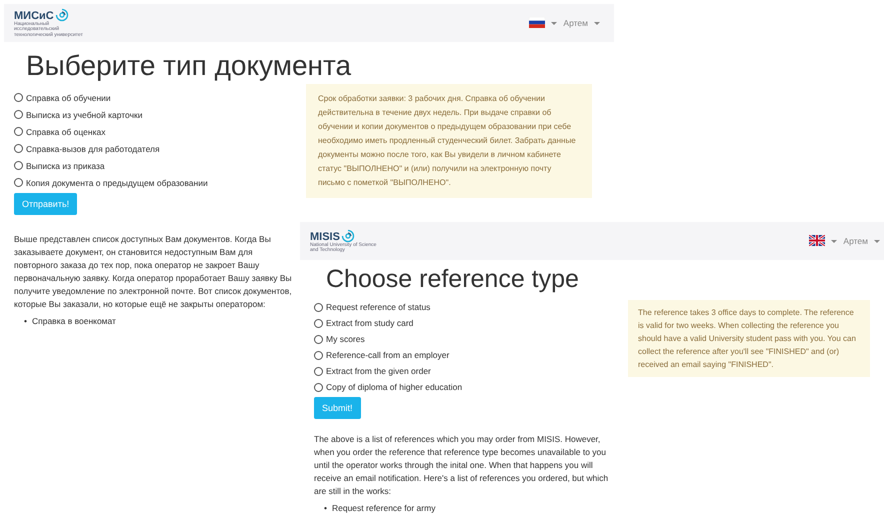 This screenshot has height=527, width=884. I want to click on option-label: Справка об обучении, so click(68, 97).